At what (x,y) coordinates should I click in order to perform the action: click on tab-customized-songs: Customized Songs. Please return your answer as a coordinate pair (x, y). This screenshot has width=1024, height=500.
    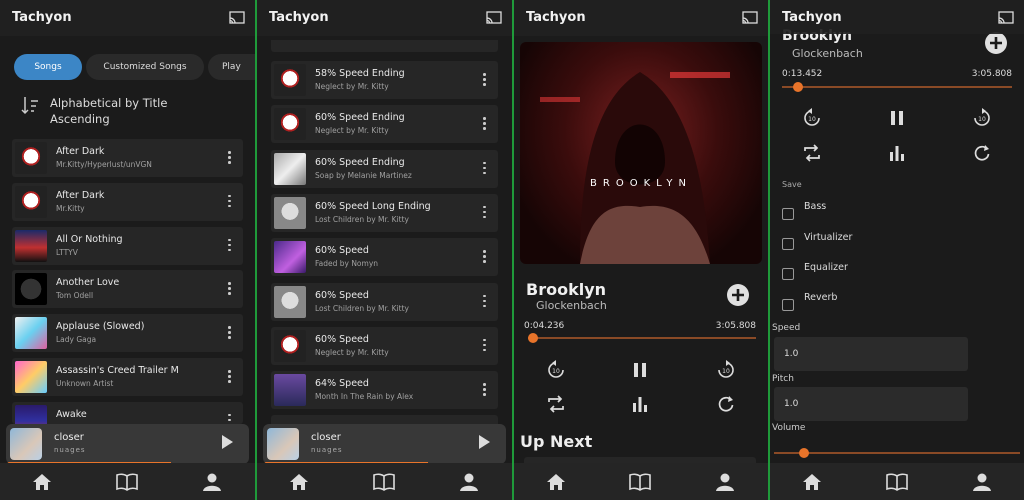
    Looking at the image, I should click on (145, 67).